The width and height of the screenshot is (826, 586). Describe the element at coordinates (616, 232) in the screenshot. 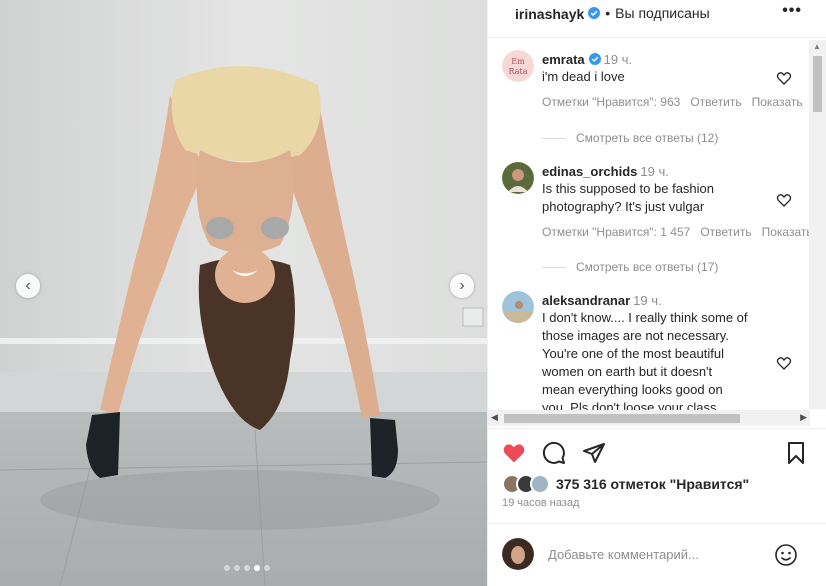

I see `comment-likes-count: Отметки "Нравится": 1 457` at that location.